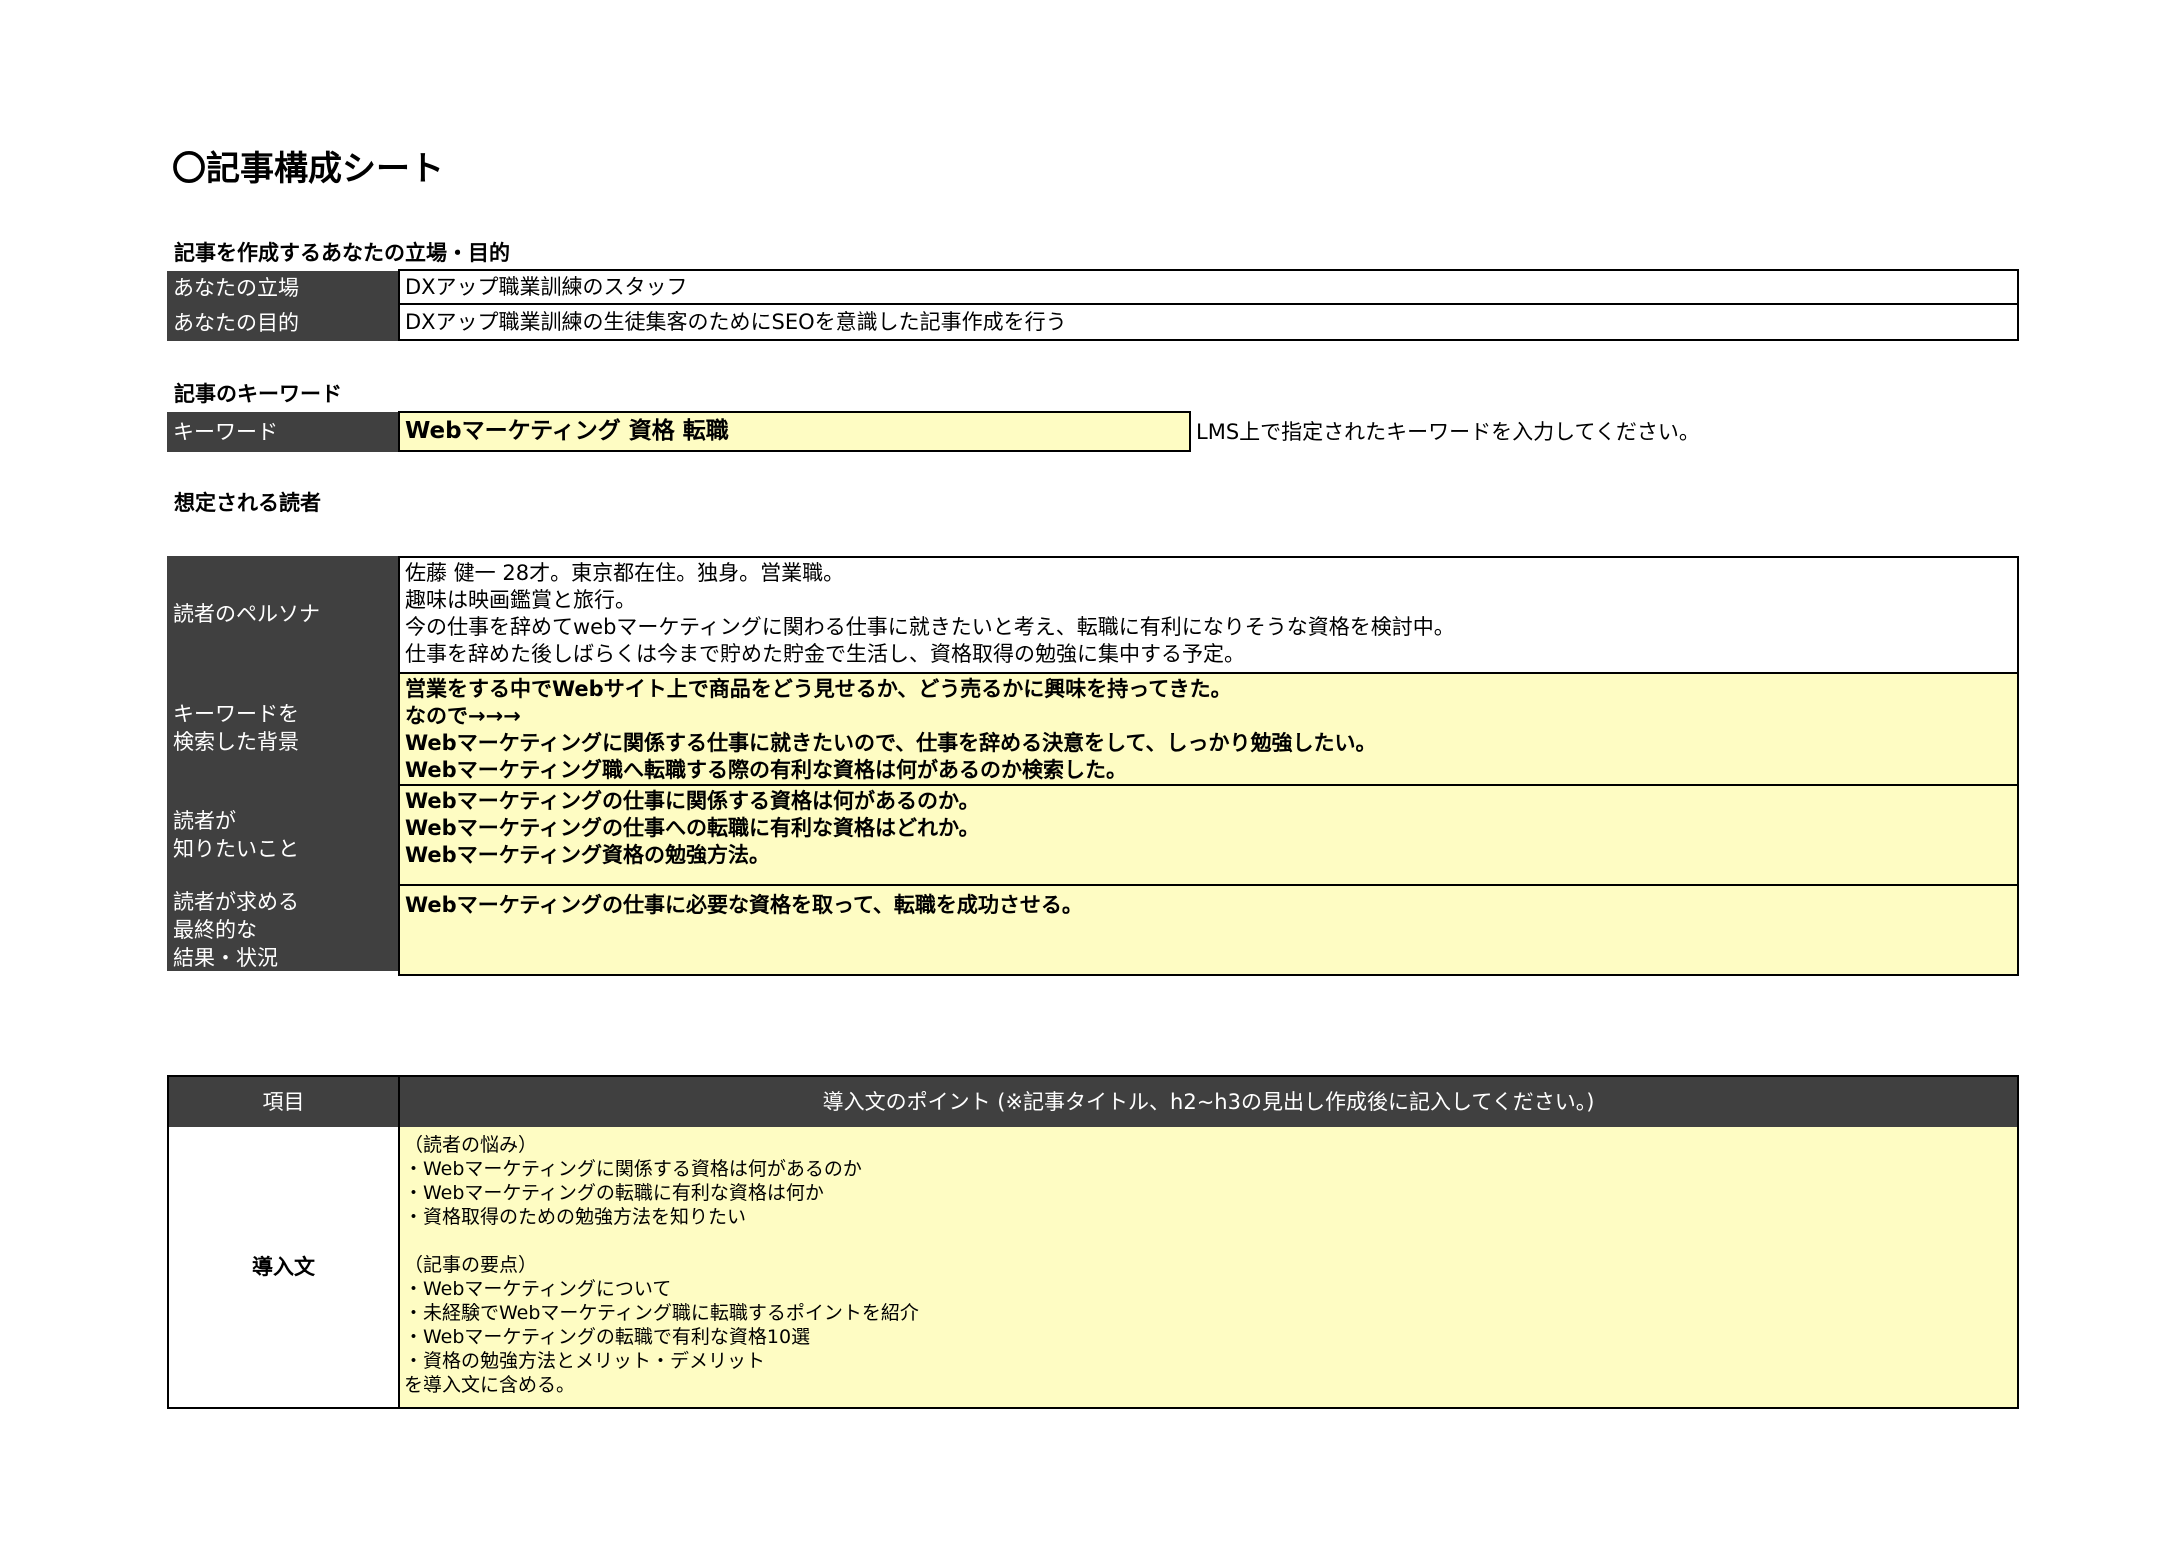  Describe the element at coordinates (236, 323) in the screenshot. I see `purpose-label: あなたの目的` at that location.